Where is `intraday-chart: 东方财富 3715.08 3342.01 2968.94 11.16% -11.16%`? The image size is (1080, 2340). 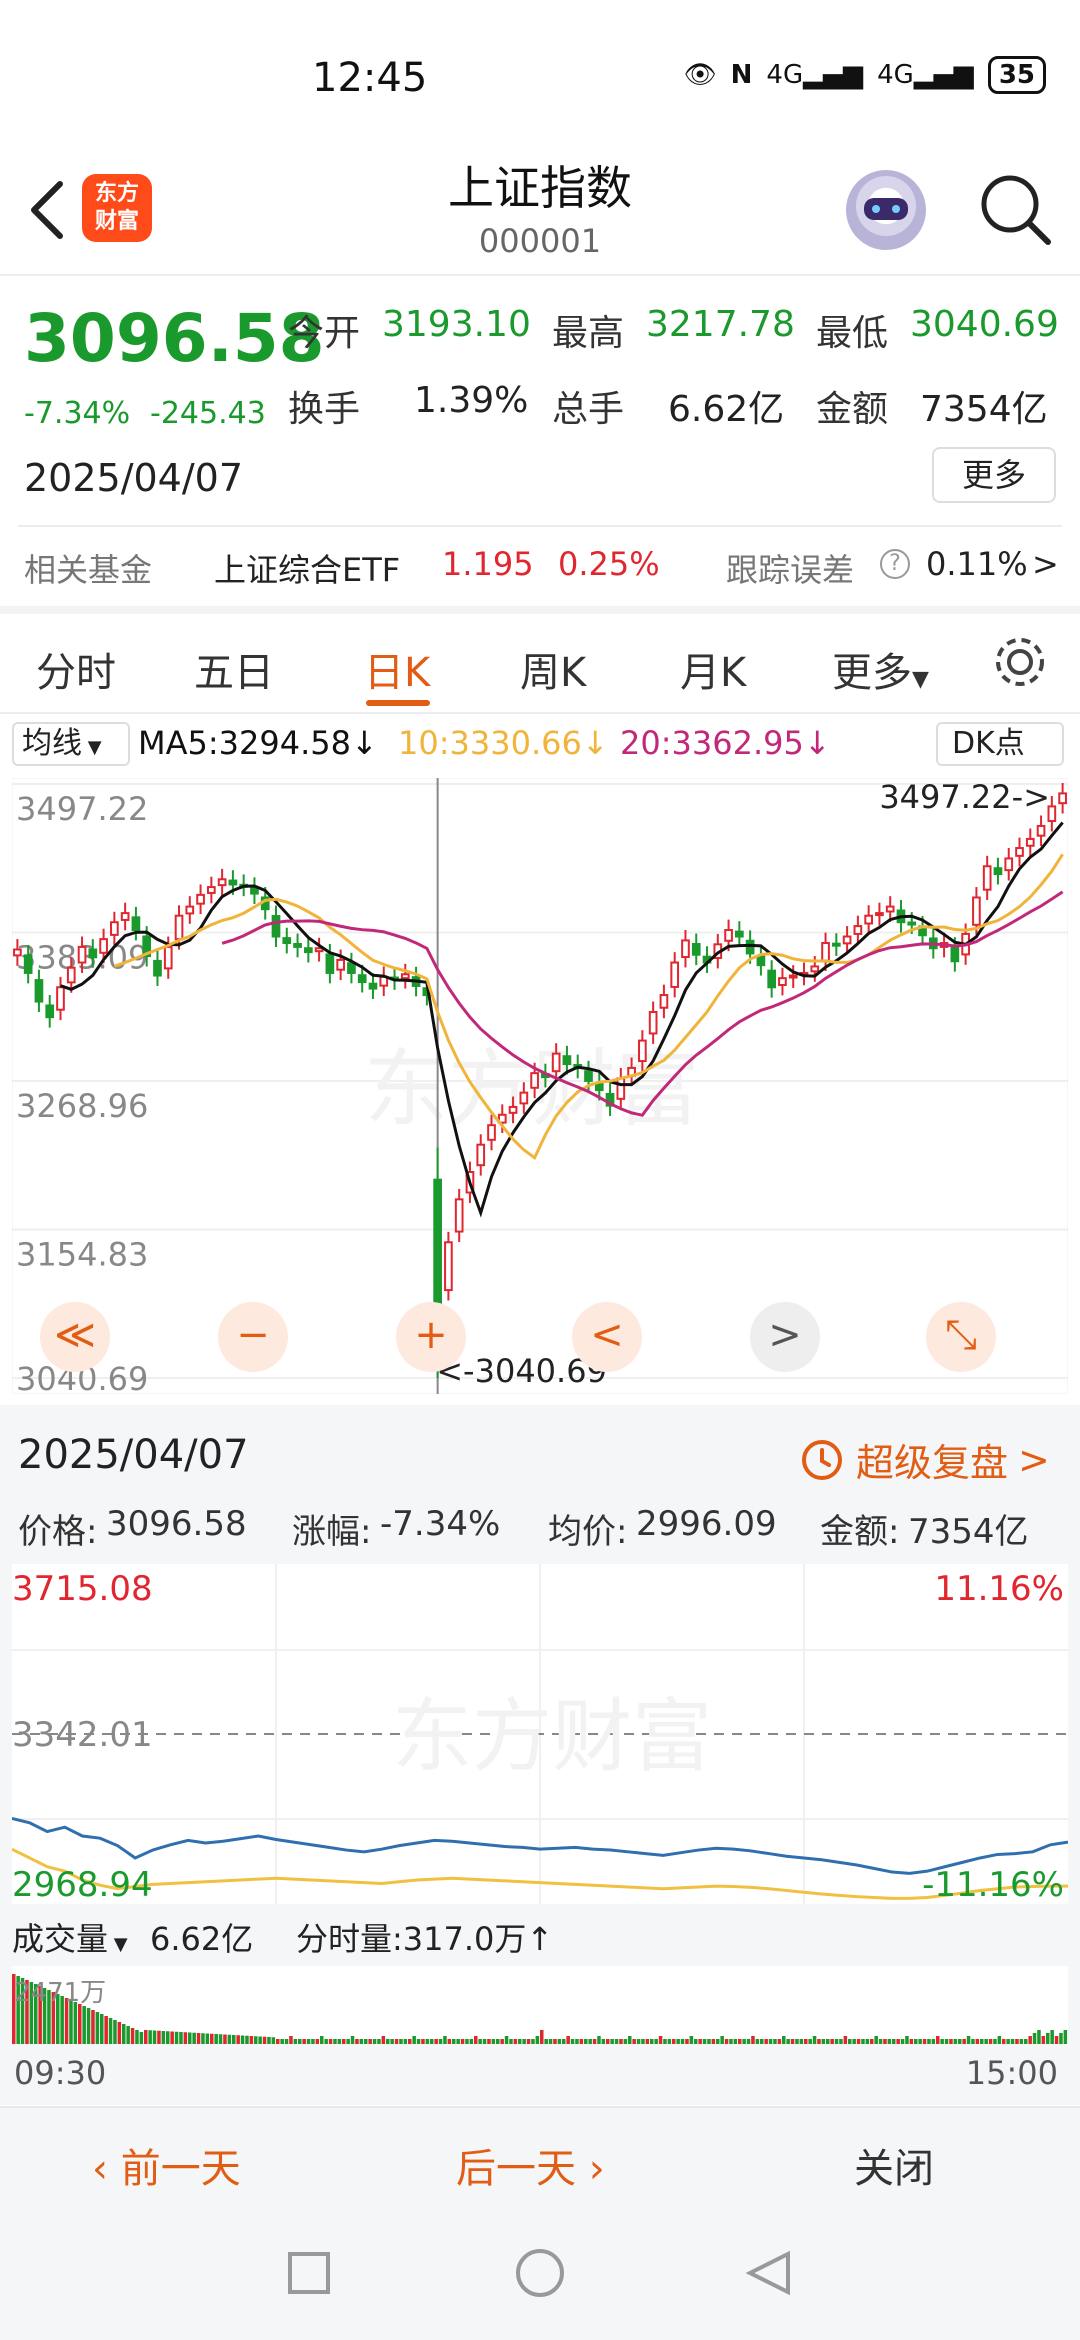
intraday-chart: 东方财富 3715.08 3342.01 2968.94 11.16% -11.16% is located at coordinates (540, 1734).